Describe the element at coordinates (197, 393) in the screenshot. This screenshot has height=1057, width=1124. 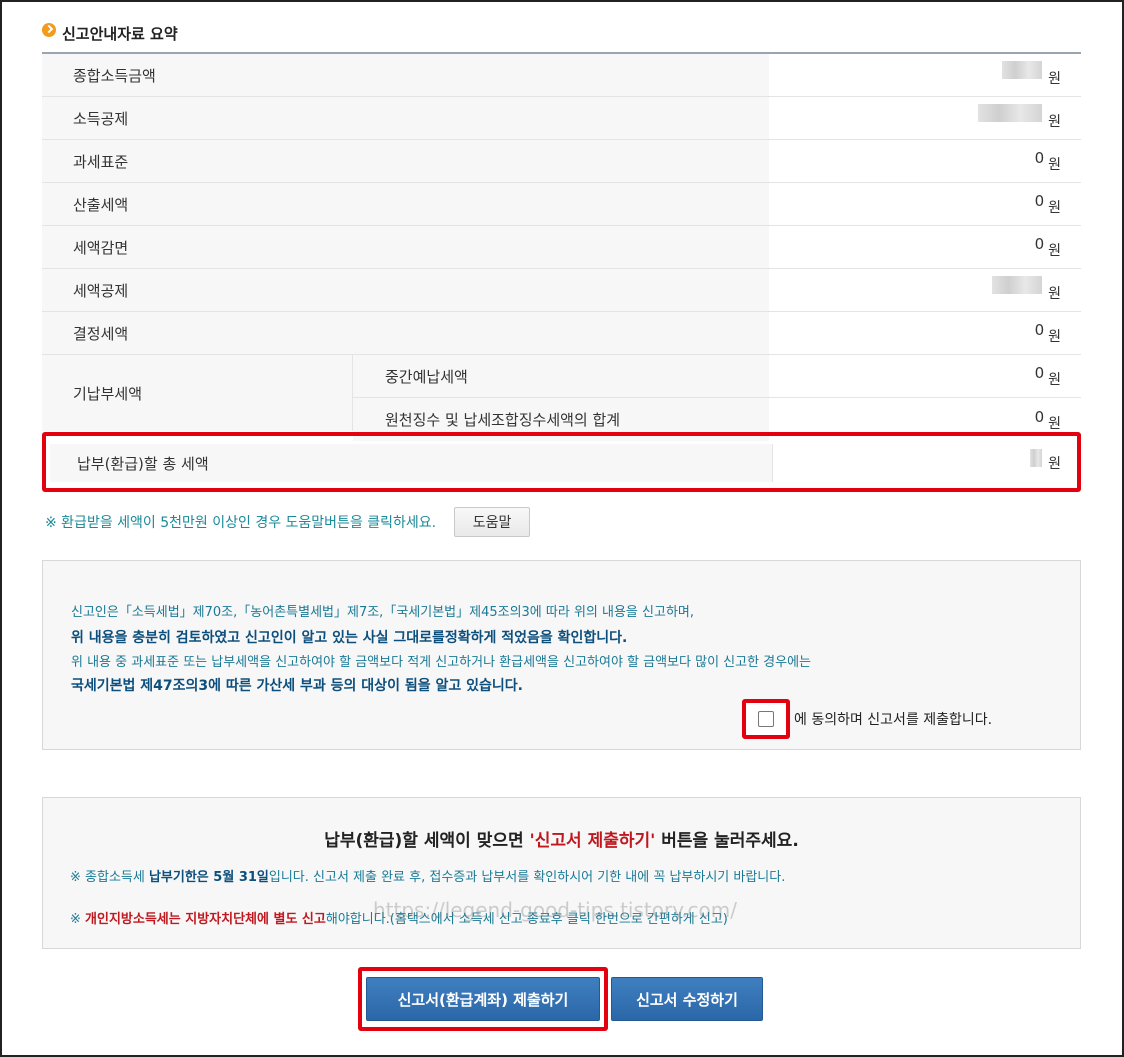
I see `group-label: 기납부세액` at that location.